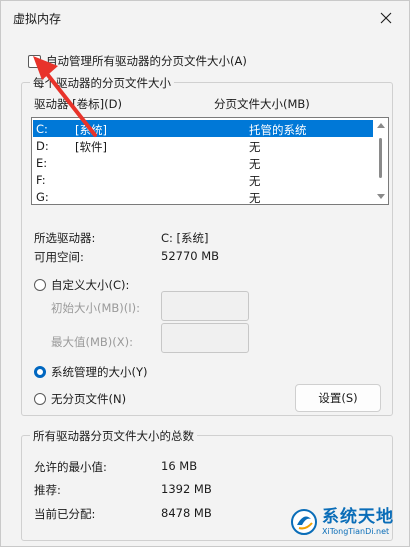 This screenshot has height=547, width=410. Describe the element at coordinates (380, 158) in the screenshot. I see `scroll-thumb` at that location.